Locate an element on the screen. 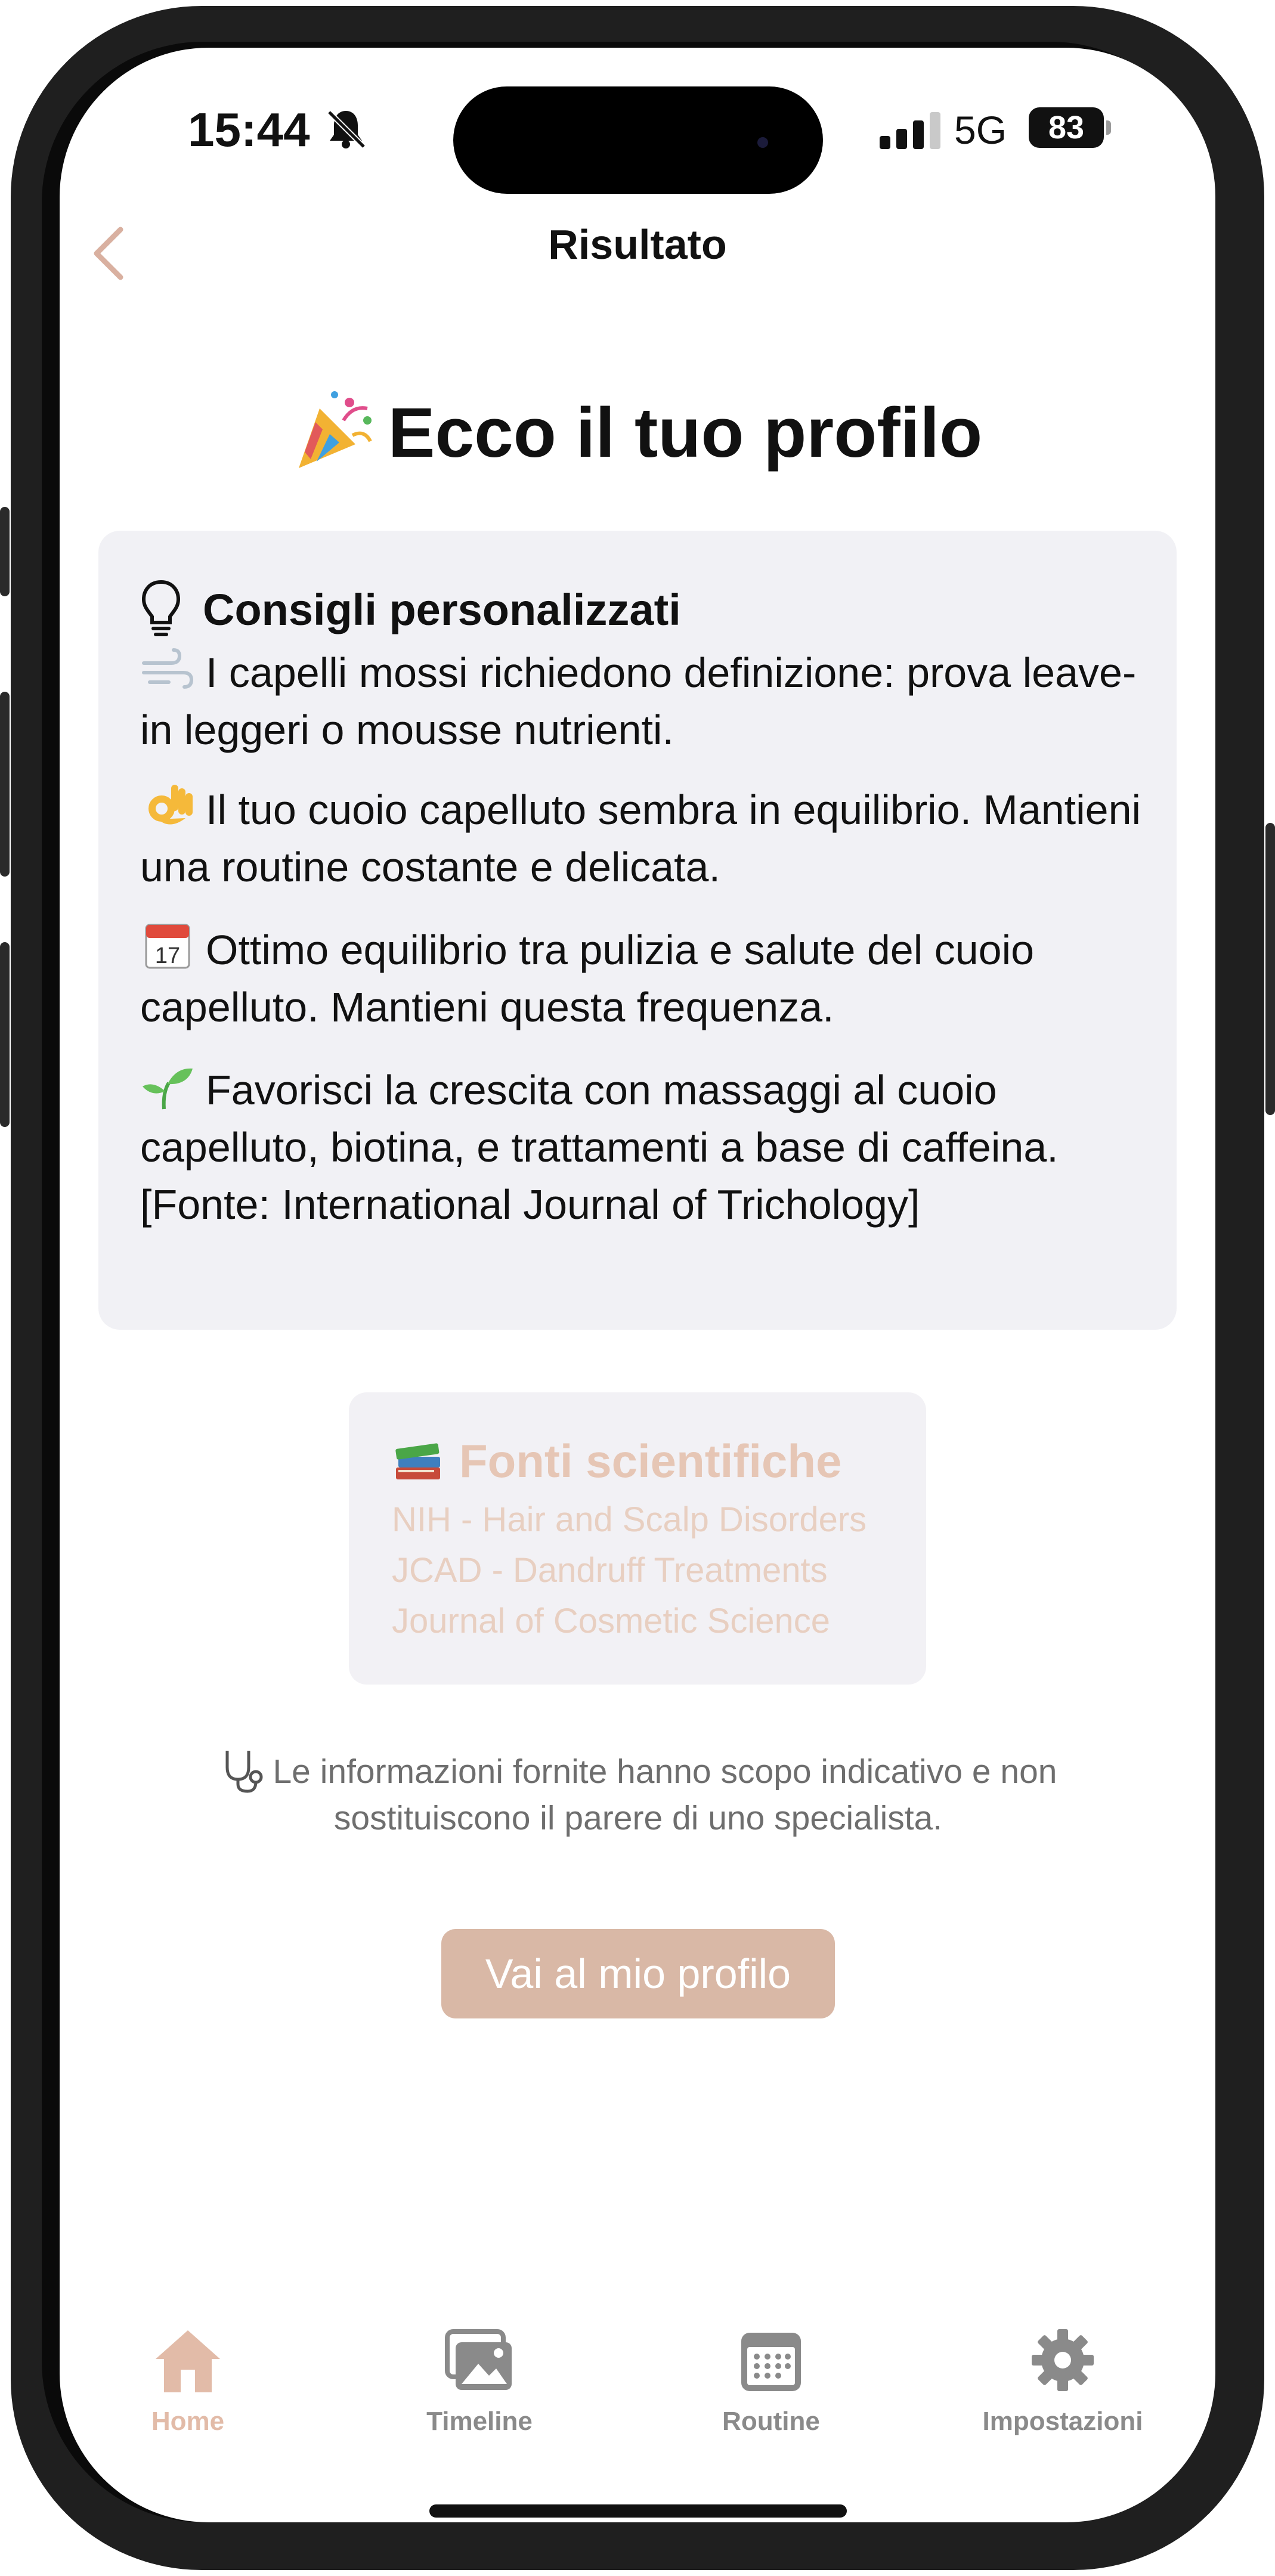 The image size is (1275, 2576). tab-impostazioni: Impostazioni is located at coordinates (1062, 2385).